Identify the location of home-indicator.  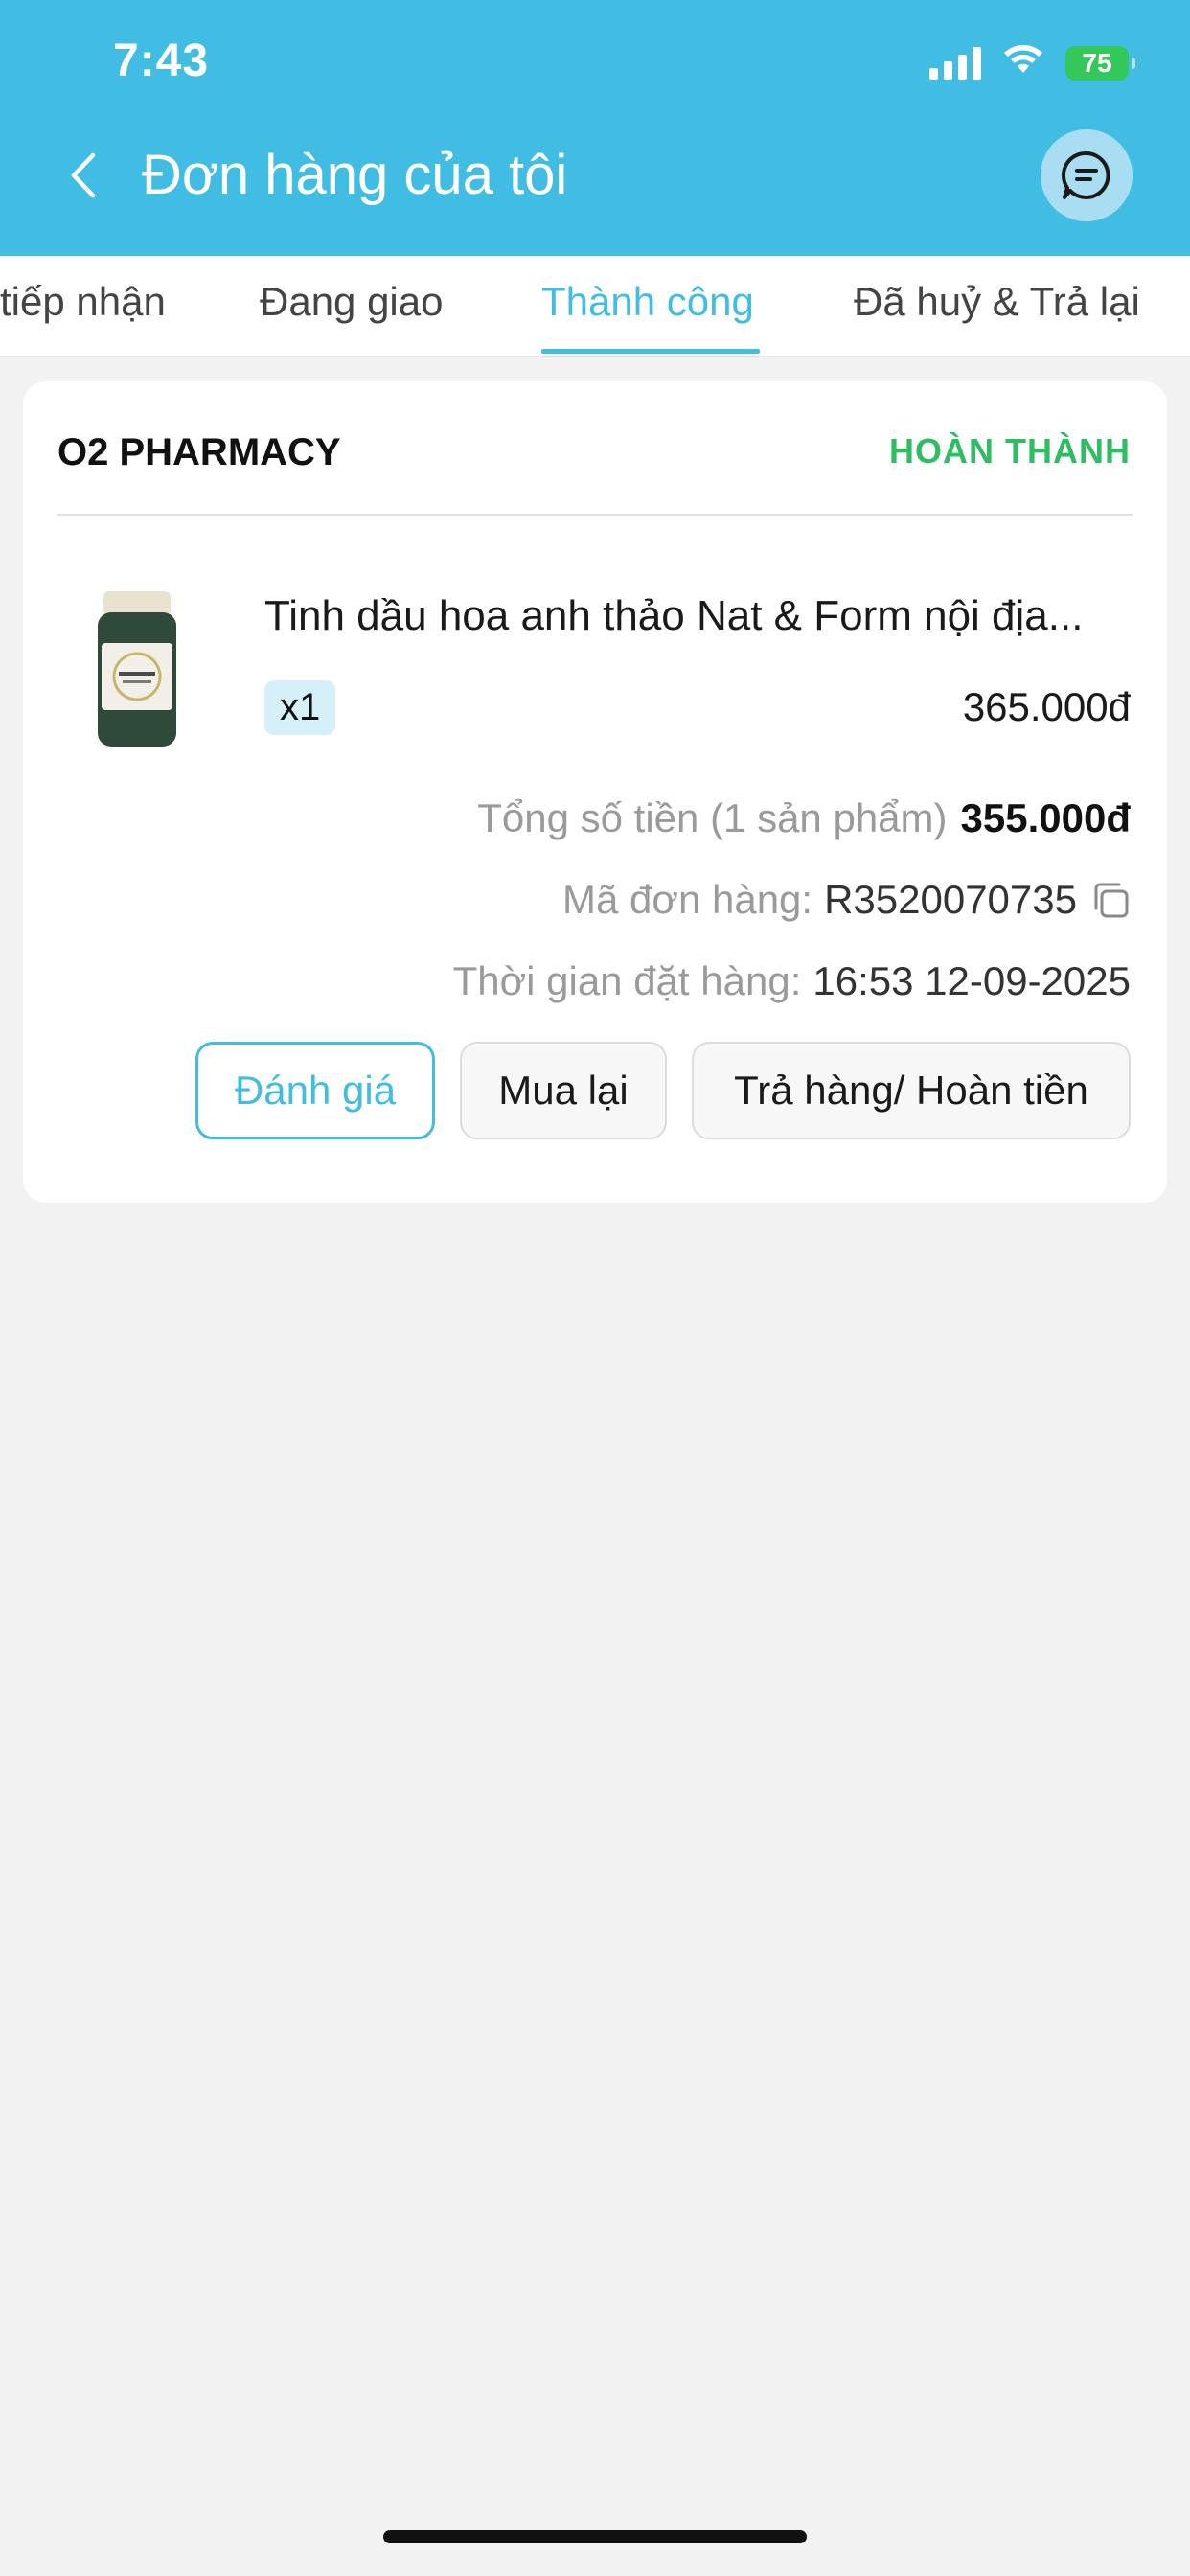
(595, 2536).